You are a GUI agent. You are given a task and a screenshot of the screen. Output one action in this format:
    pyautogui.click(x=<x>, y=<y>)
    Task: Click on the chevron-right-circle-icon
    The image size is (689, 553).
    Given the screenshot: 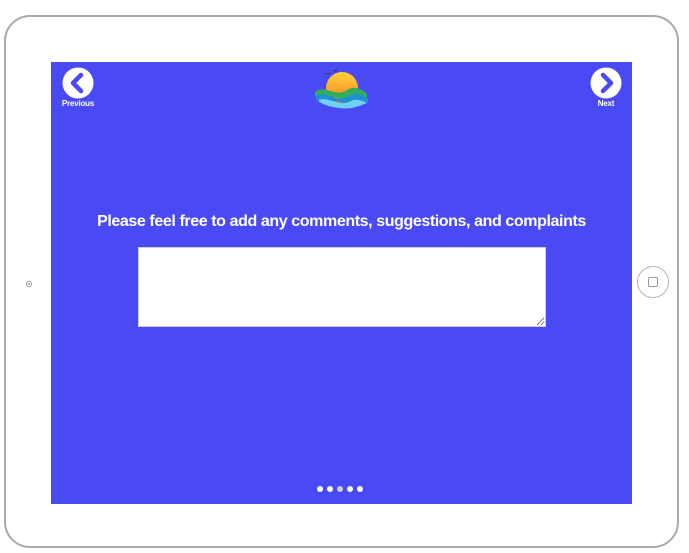 What is the action you would take?
    pyautogui.click(x=606, y=83)
    